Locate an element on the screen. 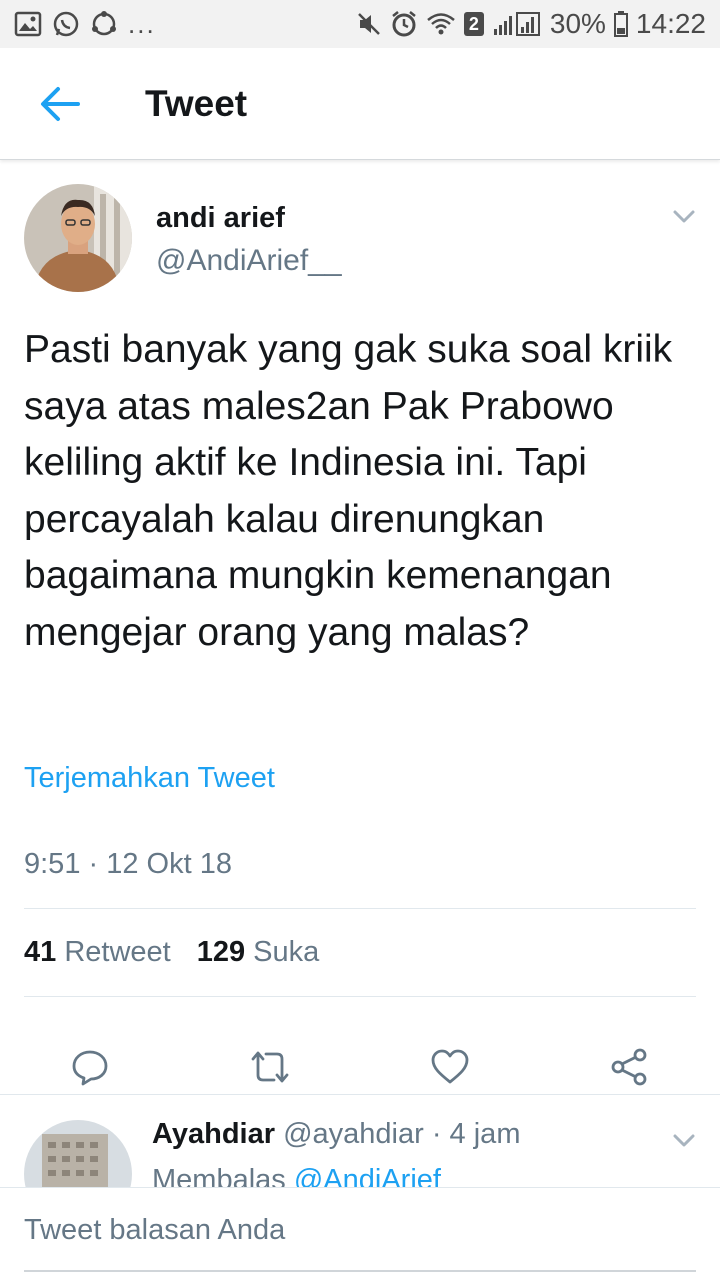 The image size is (720, 1280). sim-badge-label: 2 is located at coordinates (473, 23).